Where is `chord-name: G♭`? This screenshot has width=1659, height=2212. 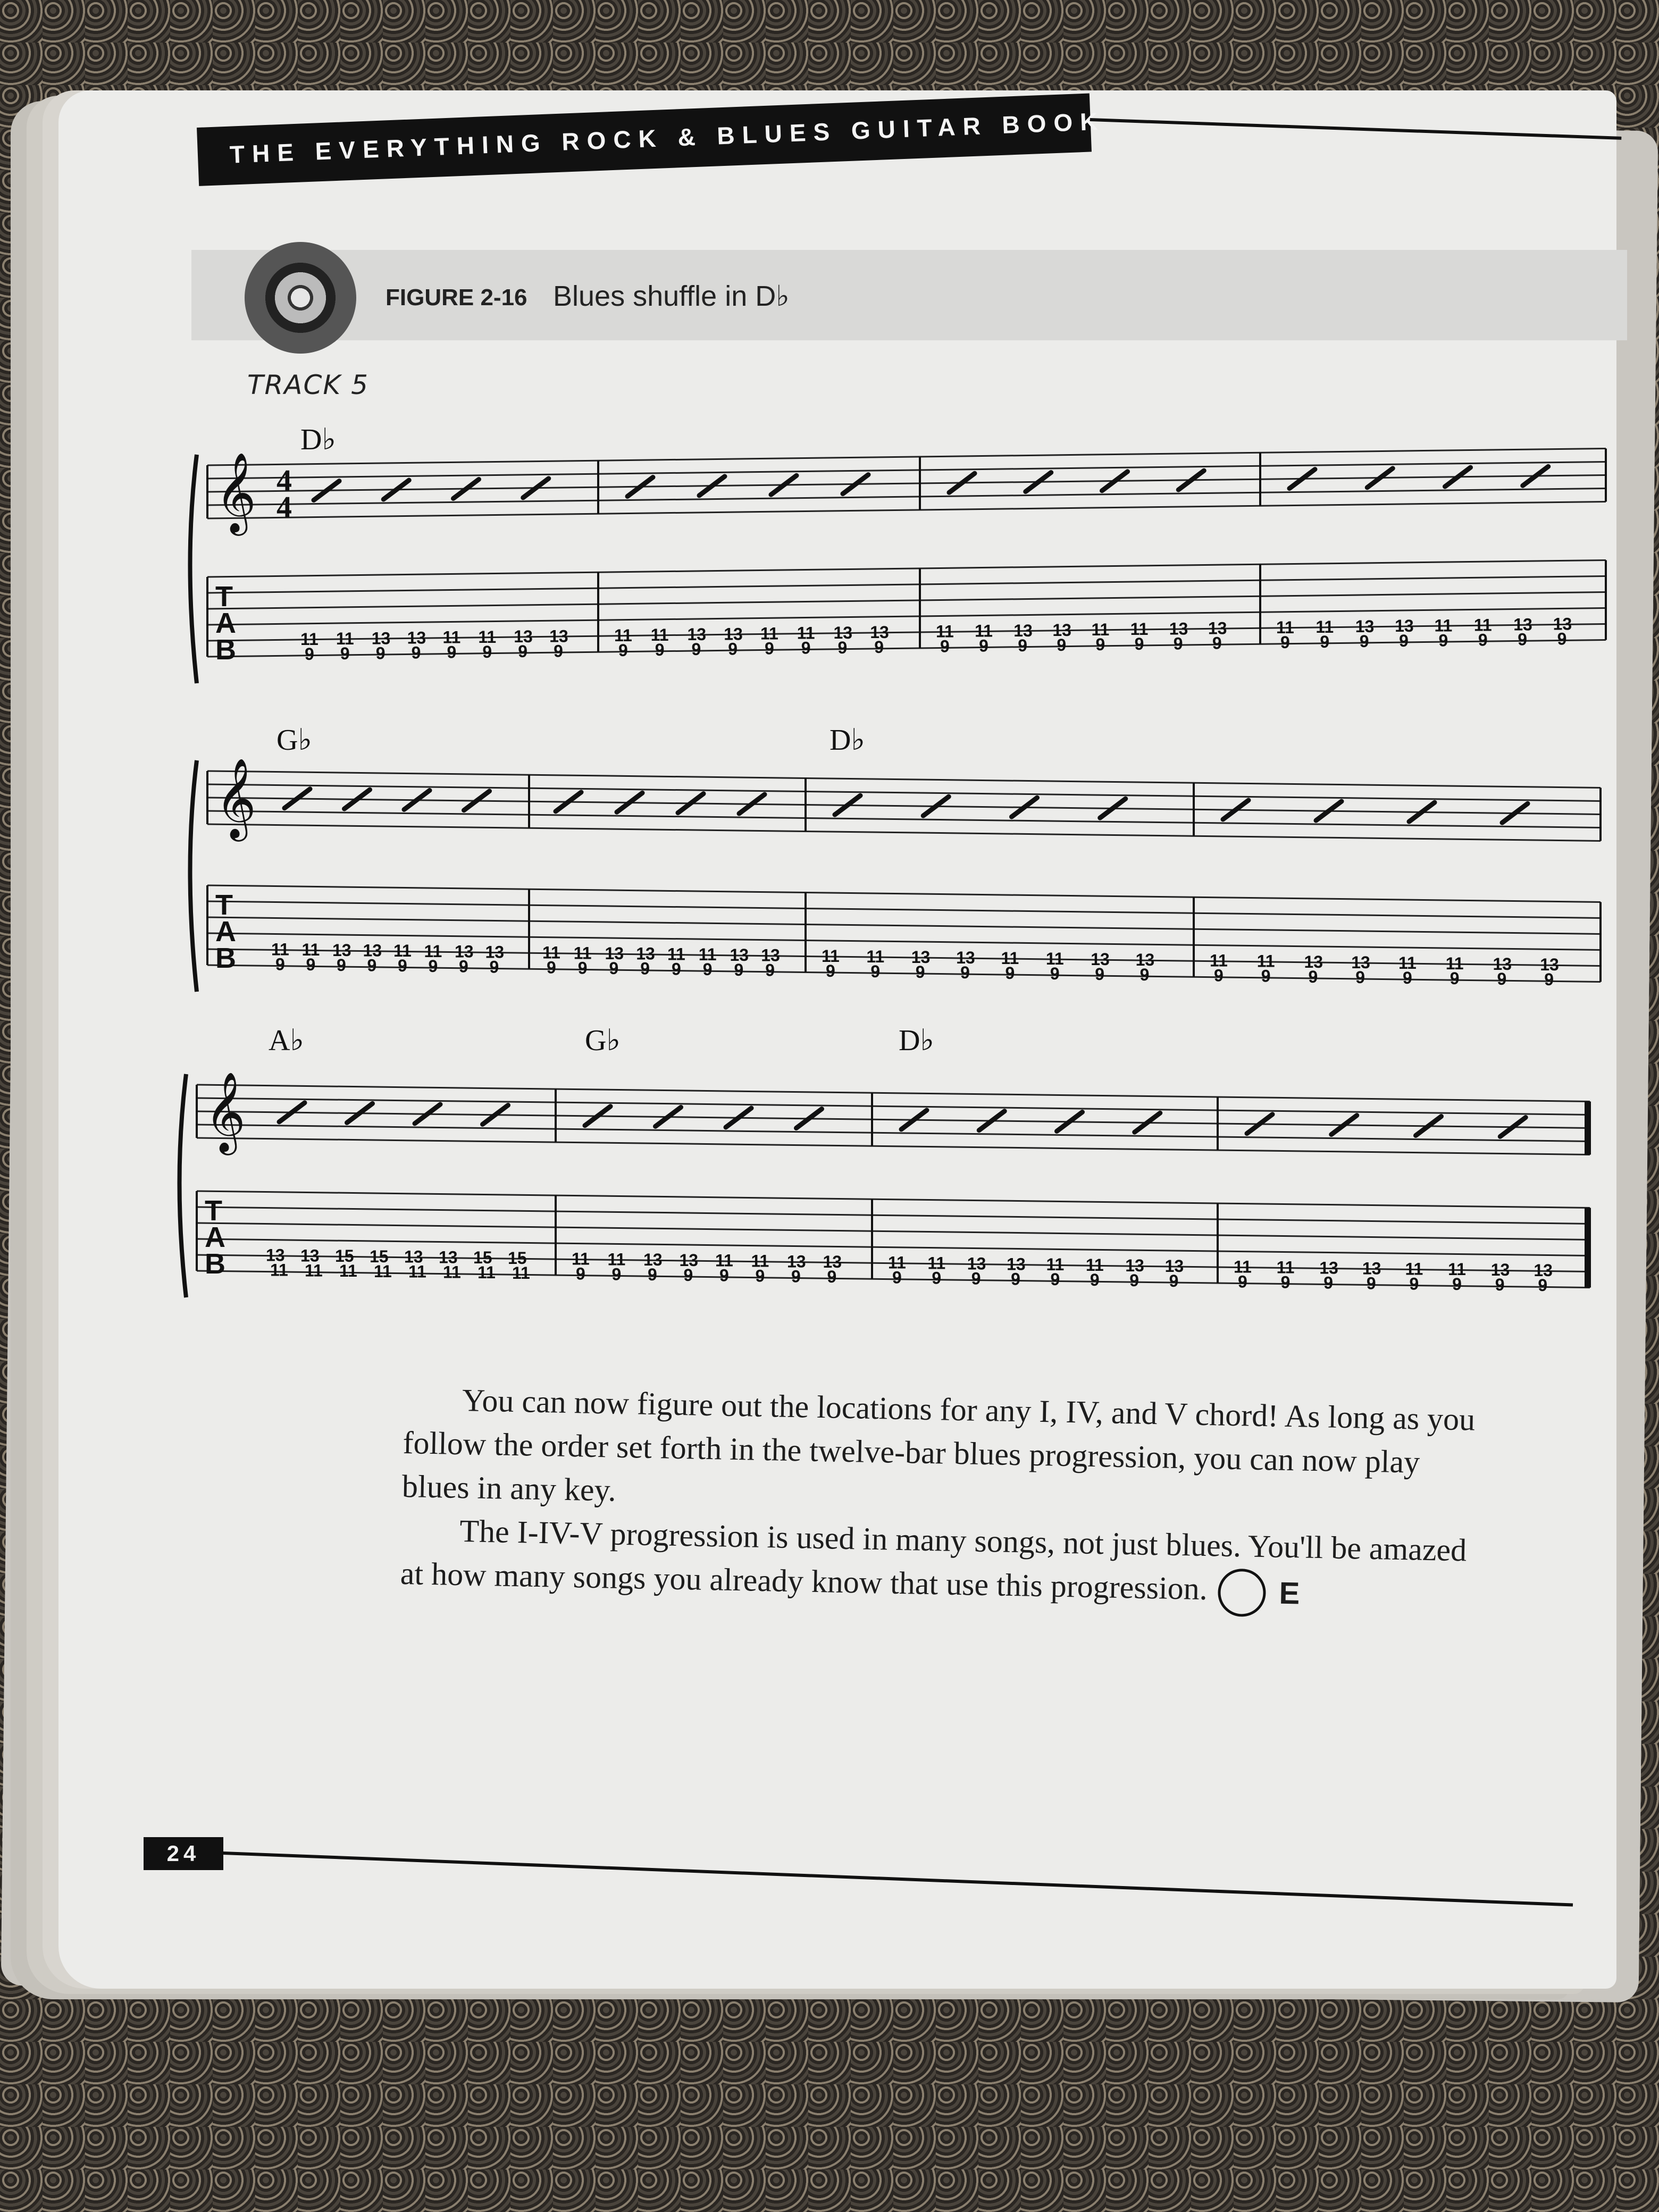
chord-name: G♭ is located at coordinates (294, 740).